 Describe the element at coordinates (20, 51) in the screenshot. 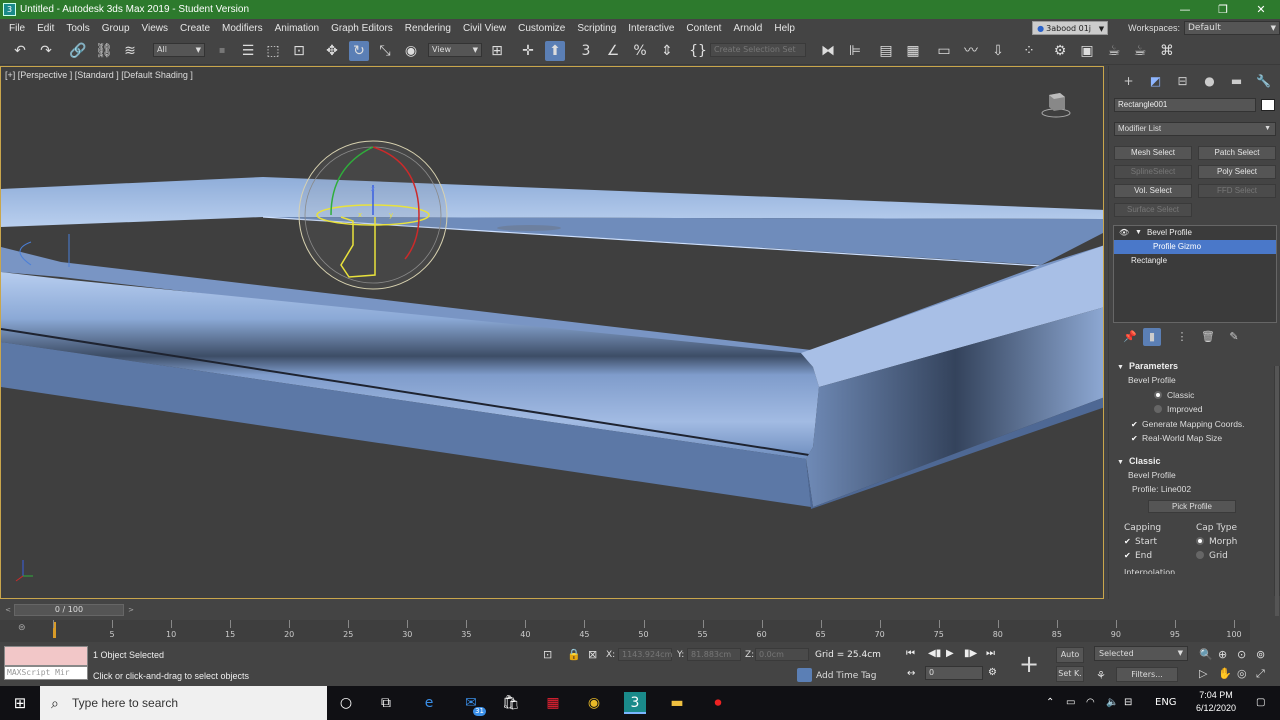

I see `undo-icon: ↶` at that location.